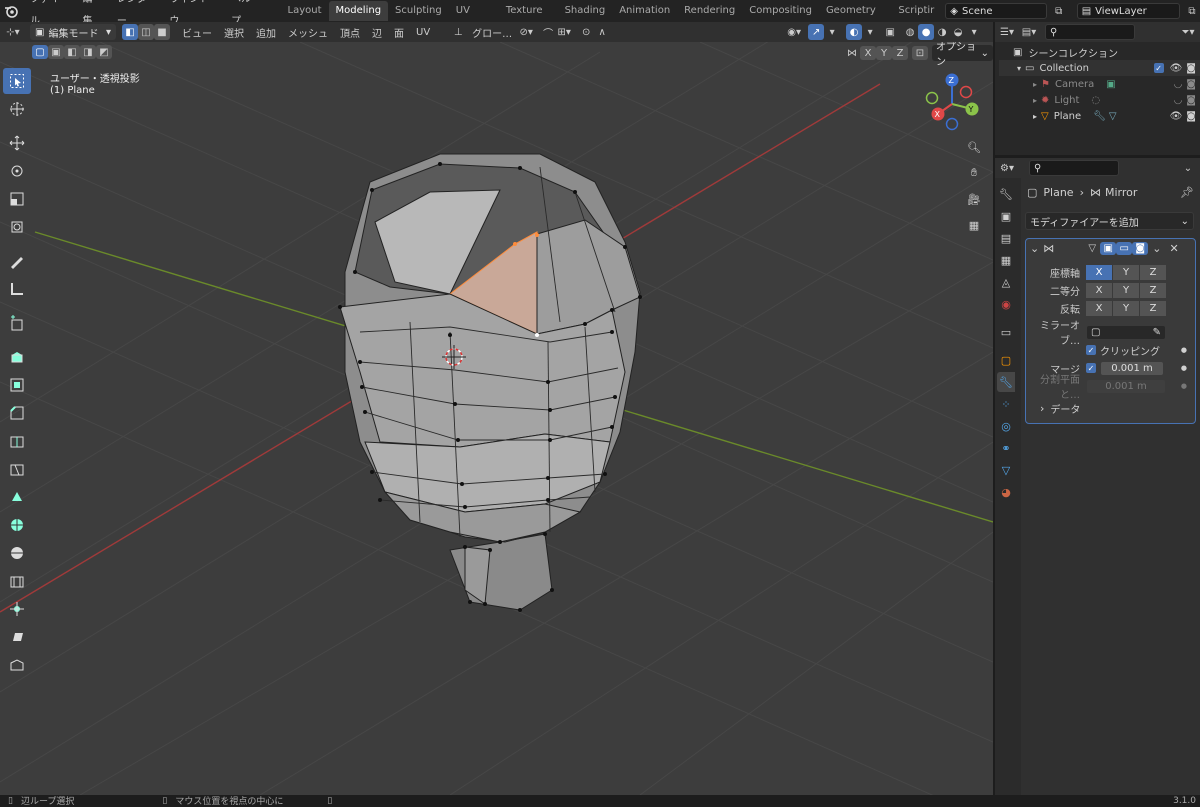 The width and height of the screenshot is (1200, 807). Describe the element at coordinates (72, 52) in the screenshot. I see `select-subtract-icon: ◧` at that location.